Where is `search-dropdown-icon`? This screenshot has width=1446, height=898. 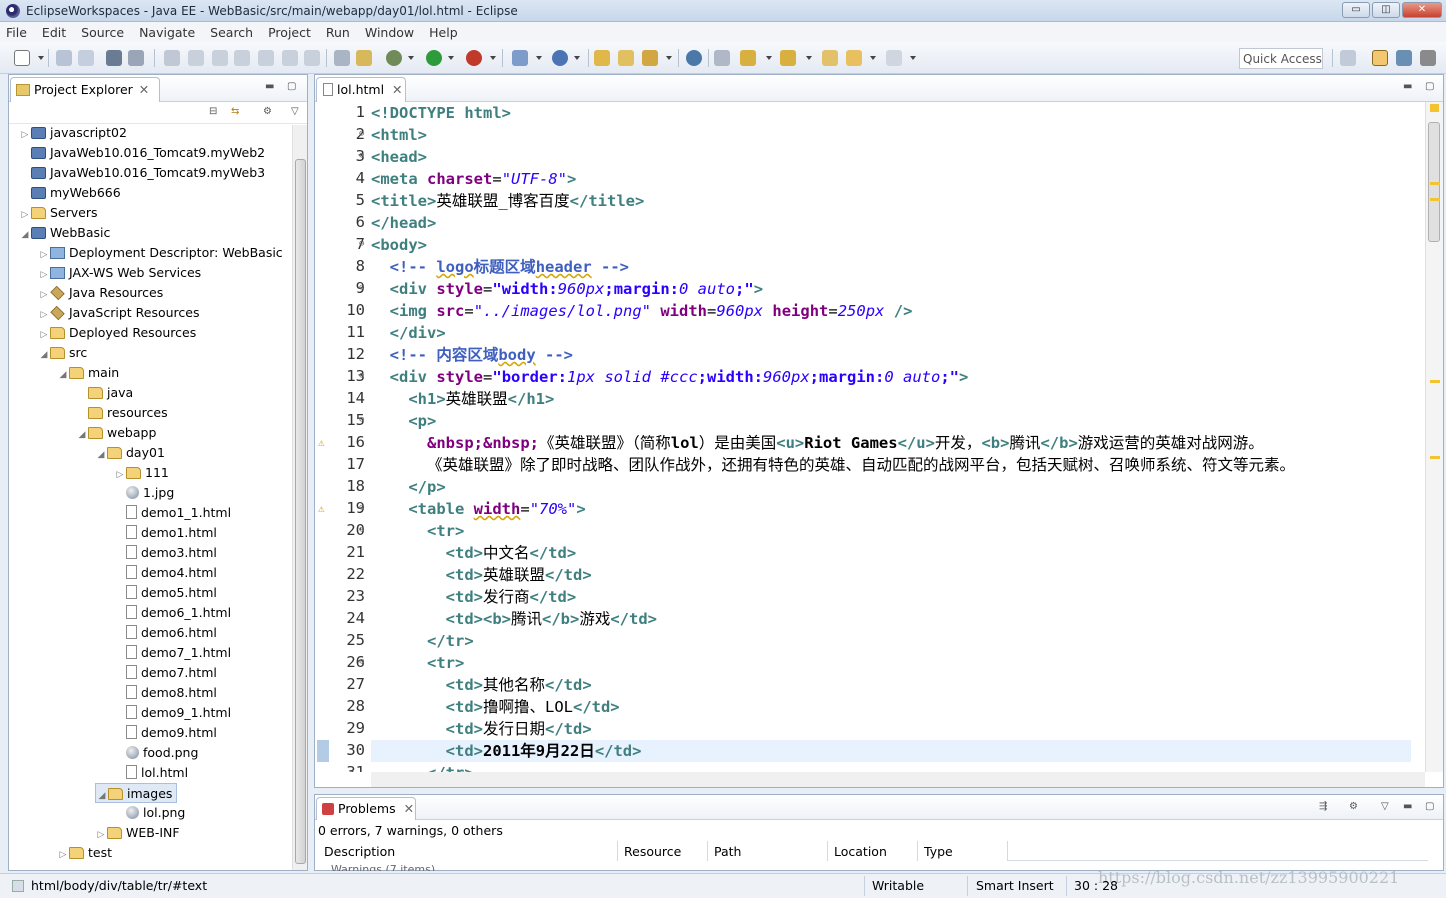 search-dropdown-icon is located at coordinates (669, 58).